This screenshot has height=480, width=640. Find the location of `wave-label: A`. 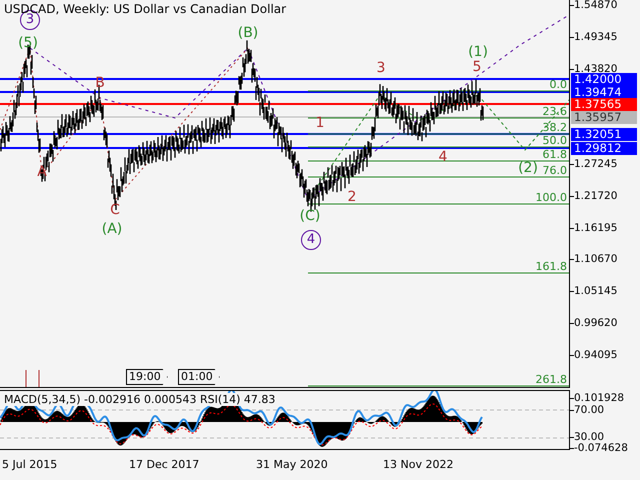

wave-label: A is located at coordinates (42, 172).